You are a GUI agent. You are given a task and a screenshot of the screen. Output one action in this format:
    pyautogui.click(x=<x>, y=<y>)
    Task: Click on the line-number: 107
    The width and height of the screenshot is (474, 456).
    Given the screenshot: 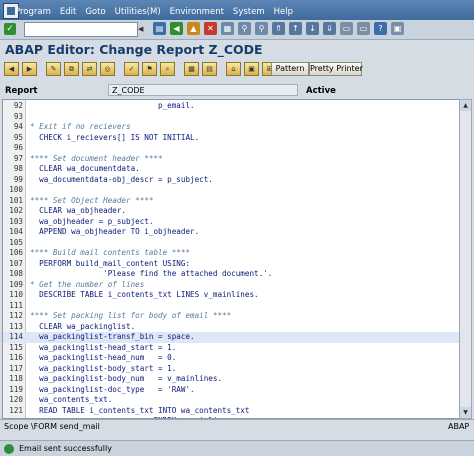 What is the action you would take?
    pyautogui.click(x=16, y=263)
    